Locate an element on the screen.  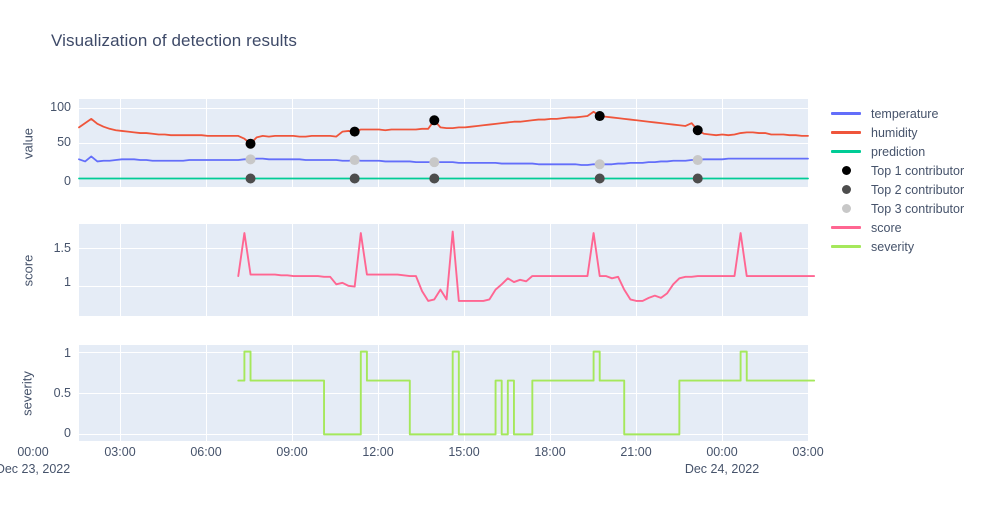
y-ticks-score: 1.5 1 is located at coordinates (51, 270).